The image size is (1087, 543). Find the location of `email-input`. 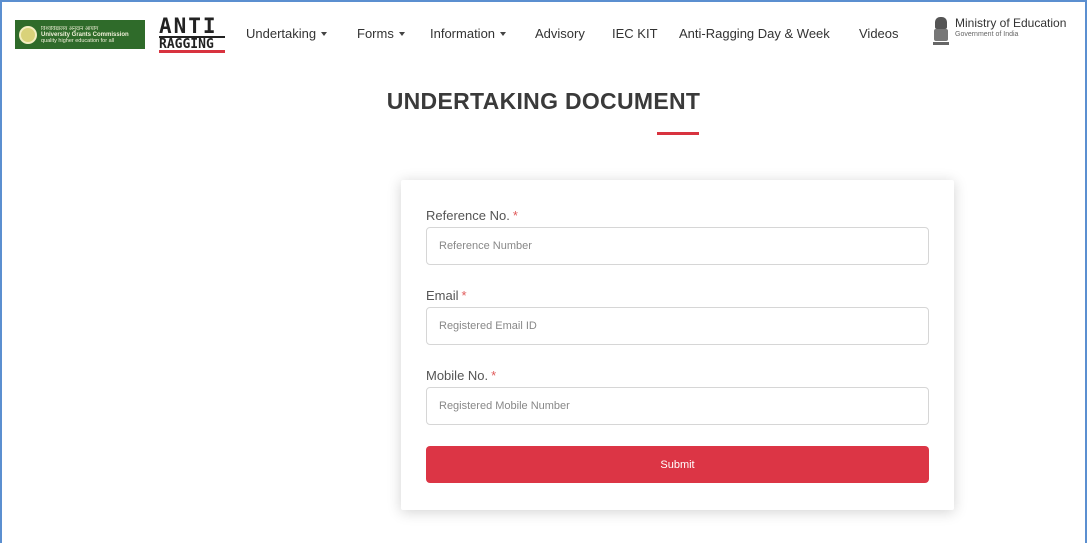

email-input is located at coordinates (677, 326).